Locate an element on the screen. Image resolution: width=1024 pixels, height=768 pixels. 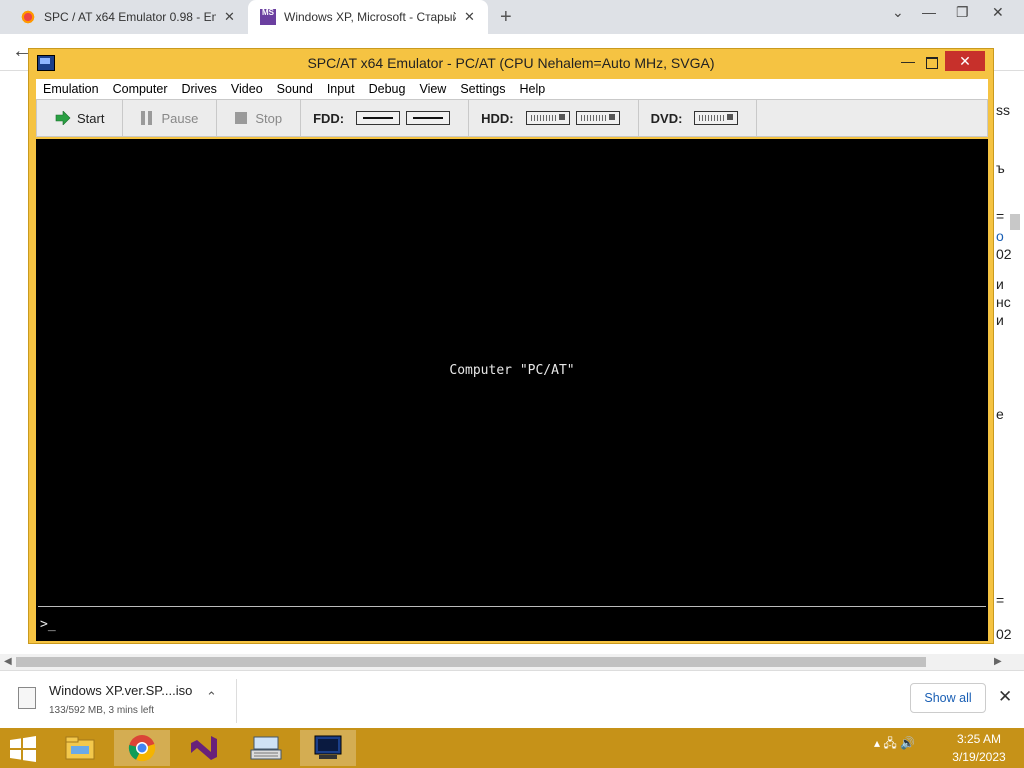
fdd-label: FDD: is located at coordinates (329, 118).